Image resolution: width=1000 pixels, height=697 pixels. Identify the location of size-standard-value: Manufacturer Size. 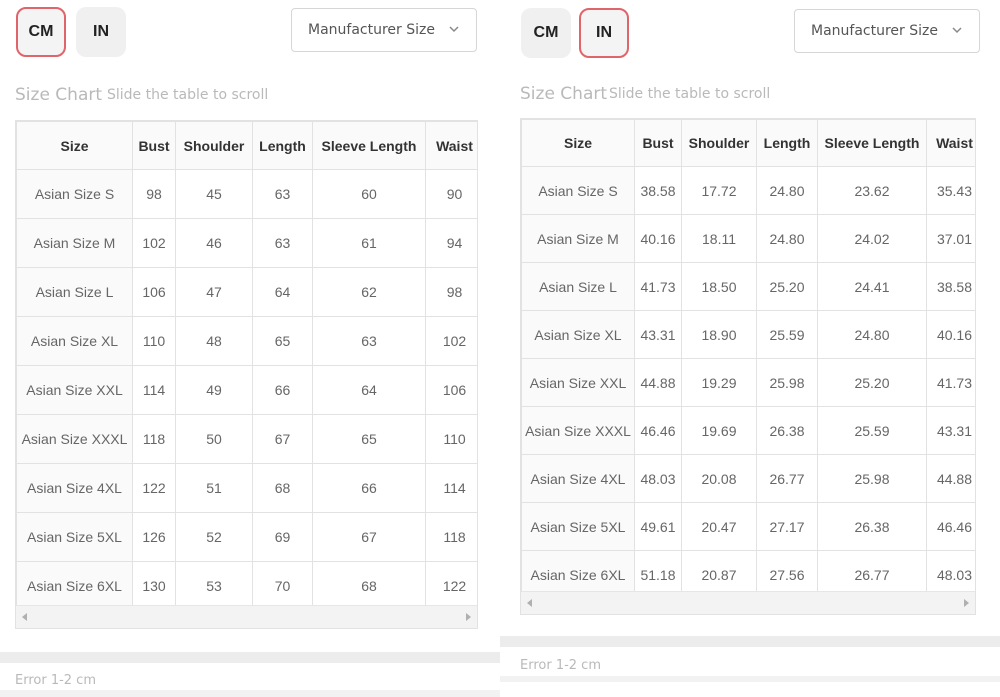
(371, 30).